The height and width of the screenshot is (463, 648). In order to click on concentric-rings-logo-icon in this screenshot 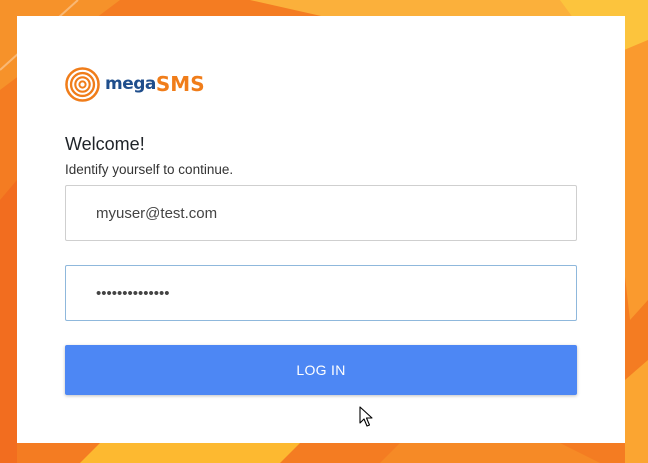, I will do `click(82, 84)`.